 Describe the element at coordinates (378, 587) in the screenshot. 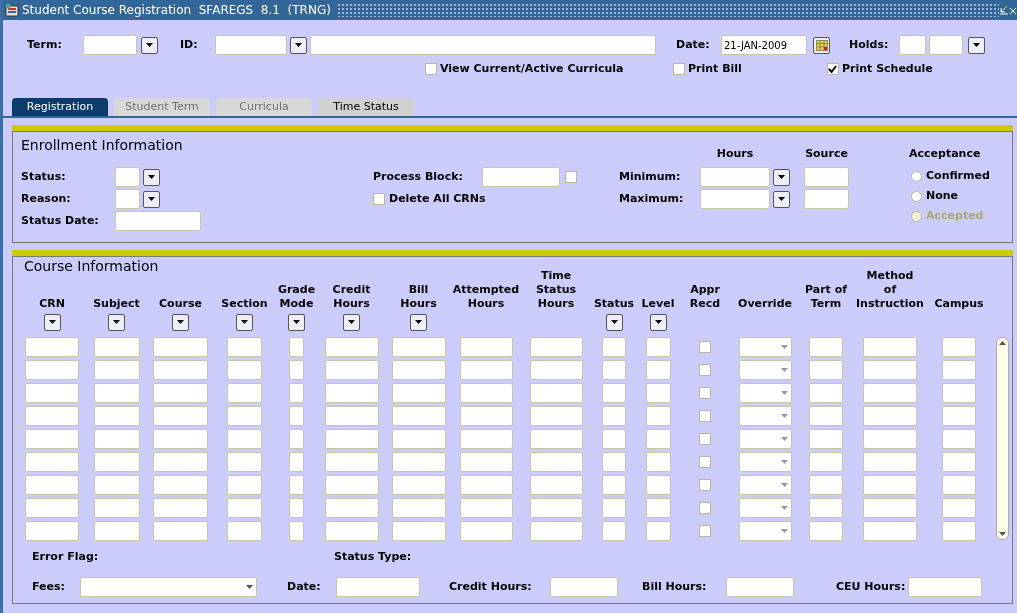

I see `date-field` at that location.